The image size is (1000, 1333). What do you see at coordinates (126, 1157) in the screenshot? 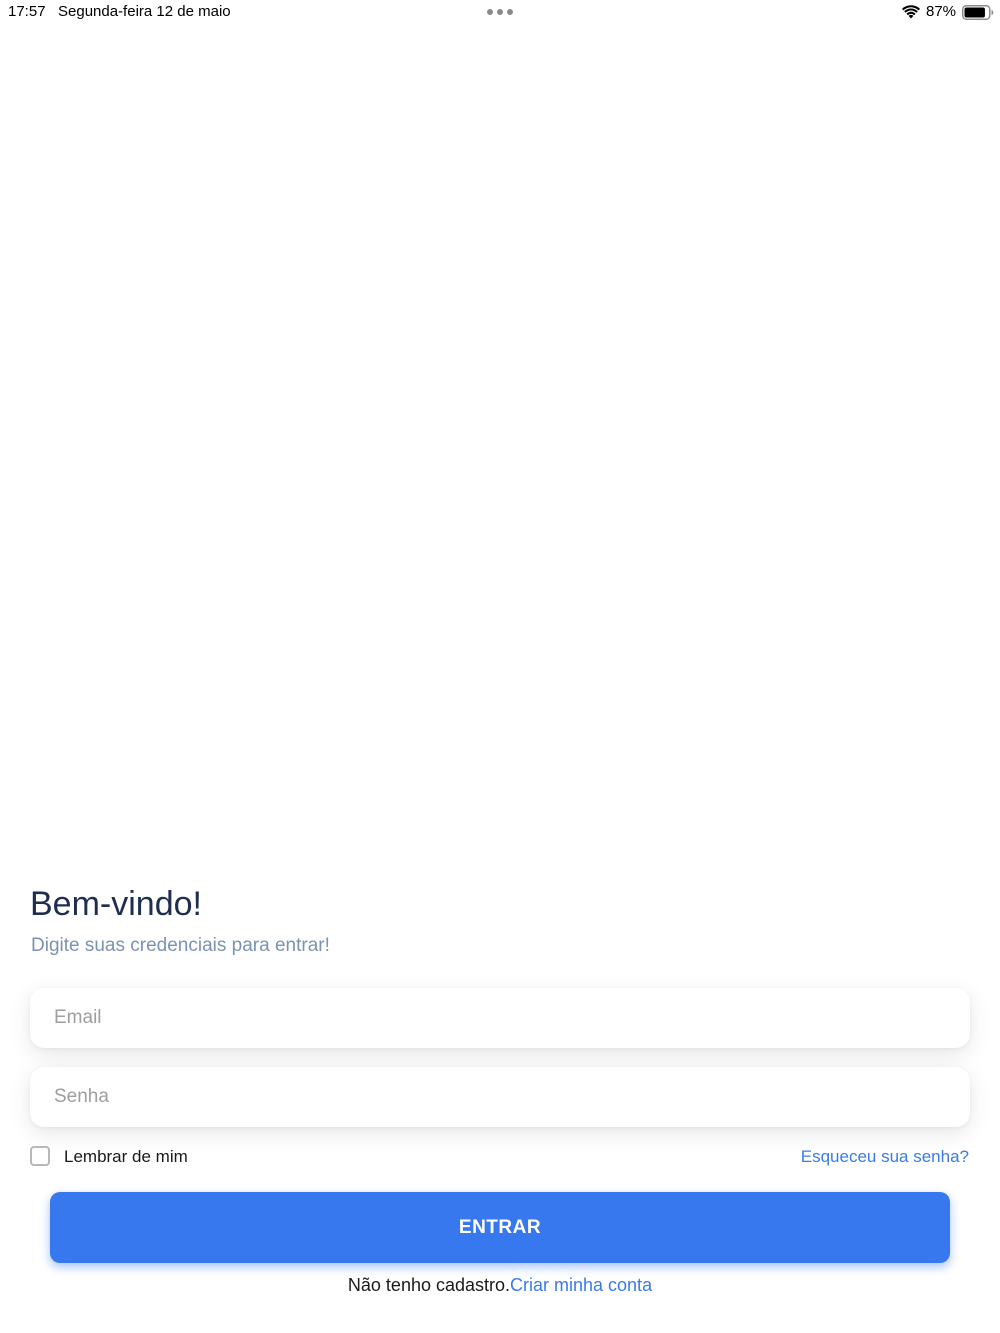
I see `remember-me-label: Lembrar de mim` at bounding box center [126, 1157].